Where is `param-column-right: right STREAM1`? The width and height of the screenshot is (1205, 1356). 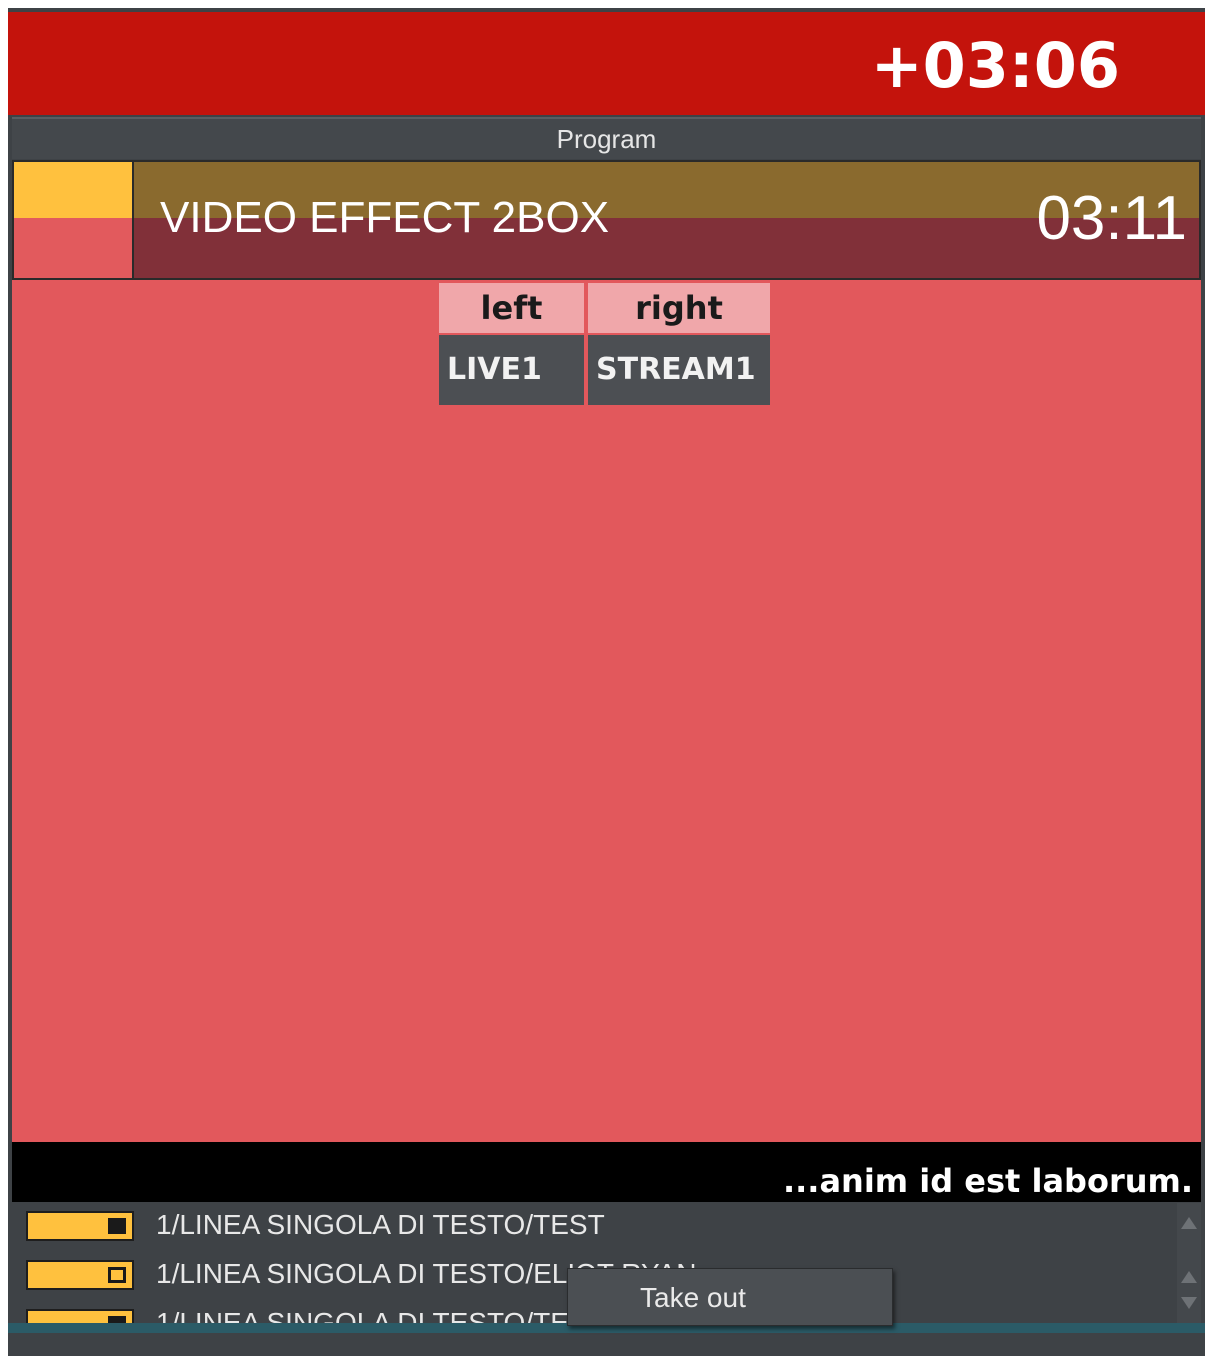
param-column-right: right STREAM1 is located at coordinates (679, 344).